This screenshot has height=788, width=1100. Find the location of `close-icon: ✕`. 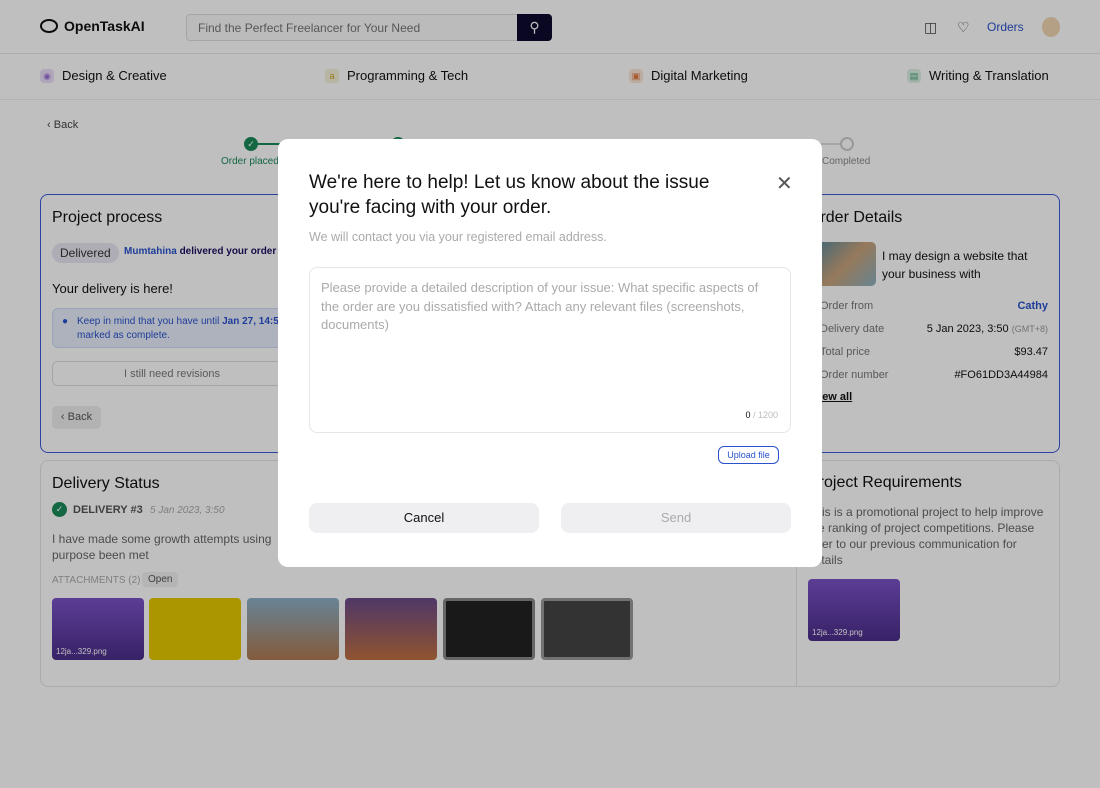

close-icon: ✕ is located at coordinates (784, 183).